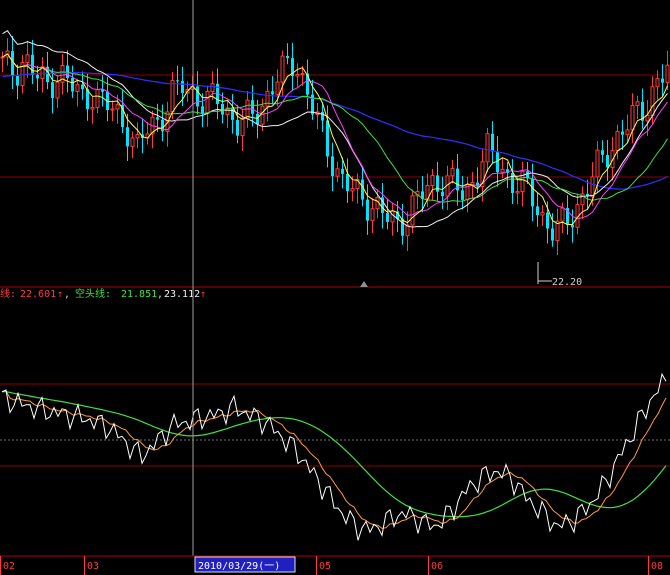 This screenshot has width=670, height=575. I want to click on indicator-bar: 线: 22.601 ↑ , 空头线: 21.851 , 23.112 ↑, so click(103, 293).